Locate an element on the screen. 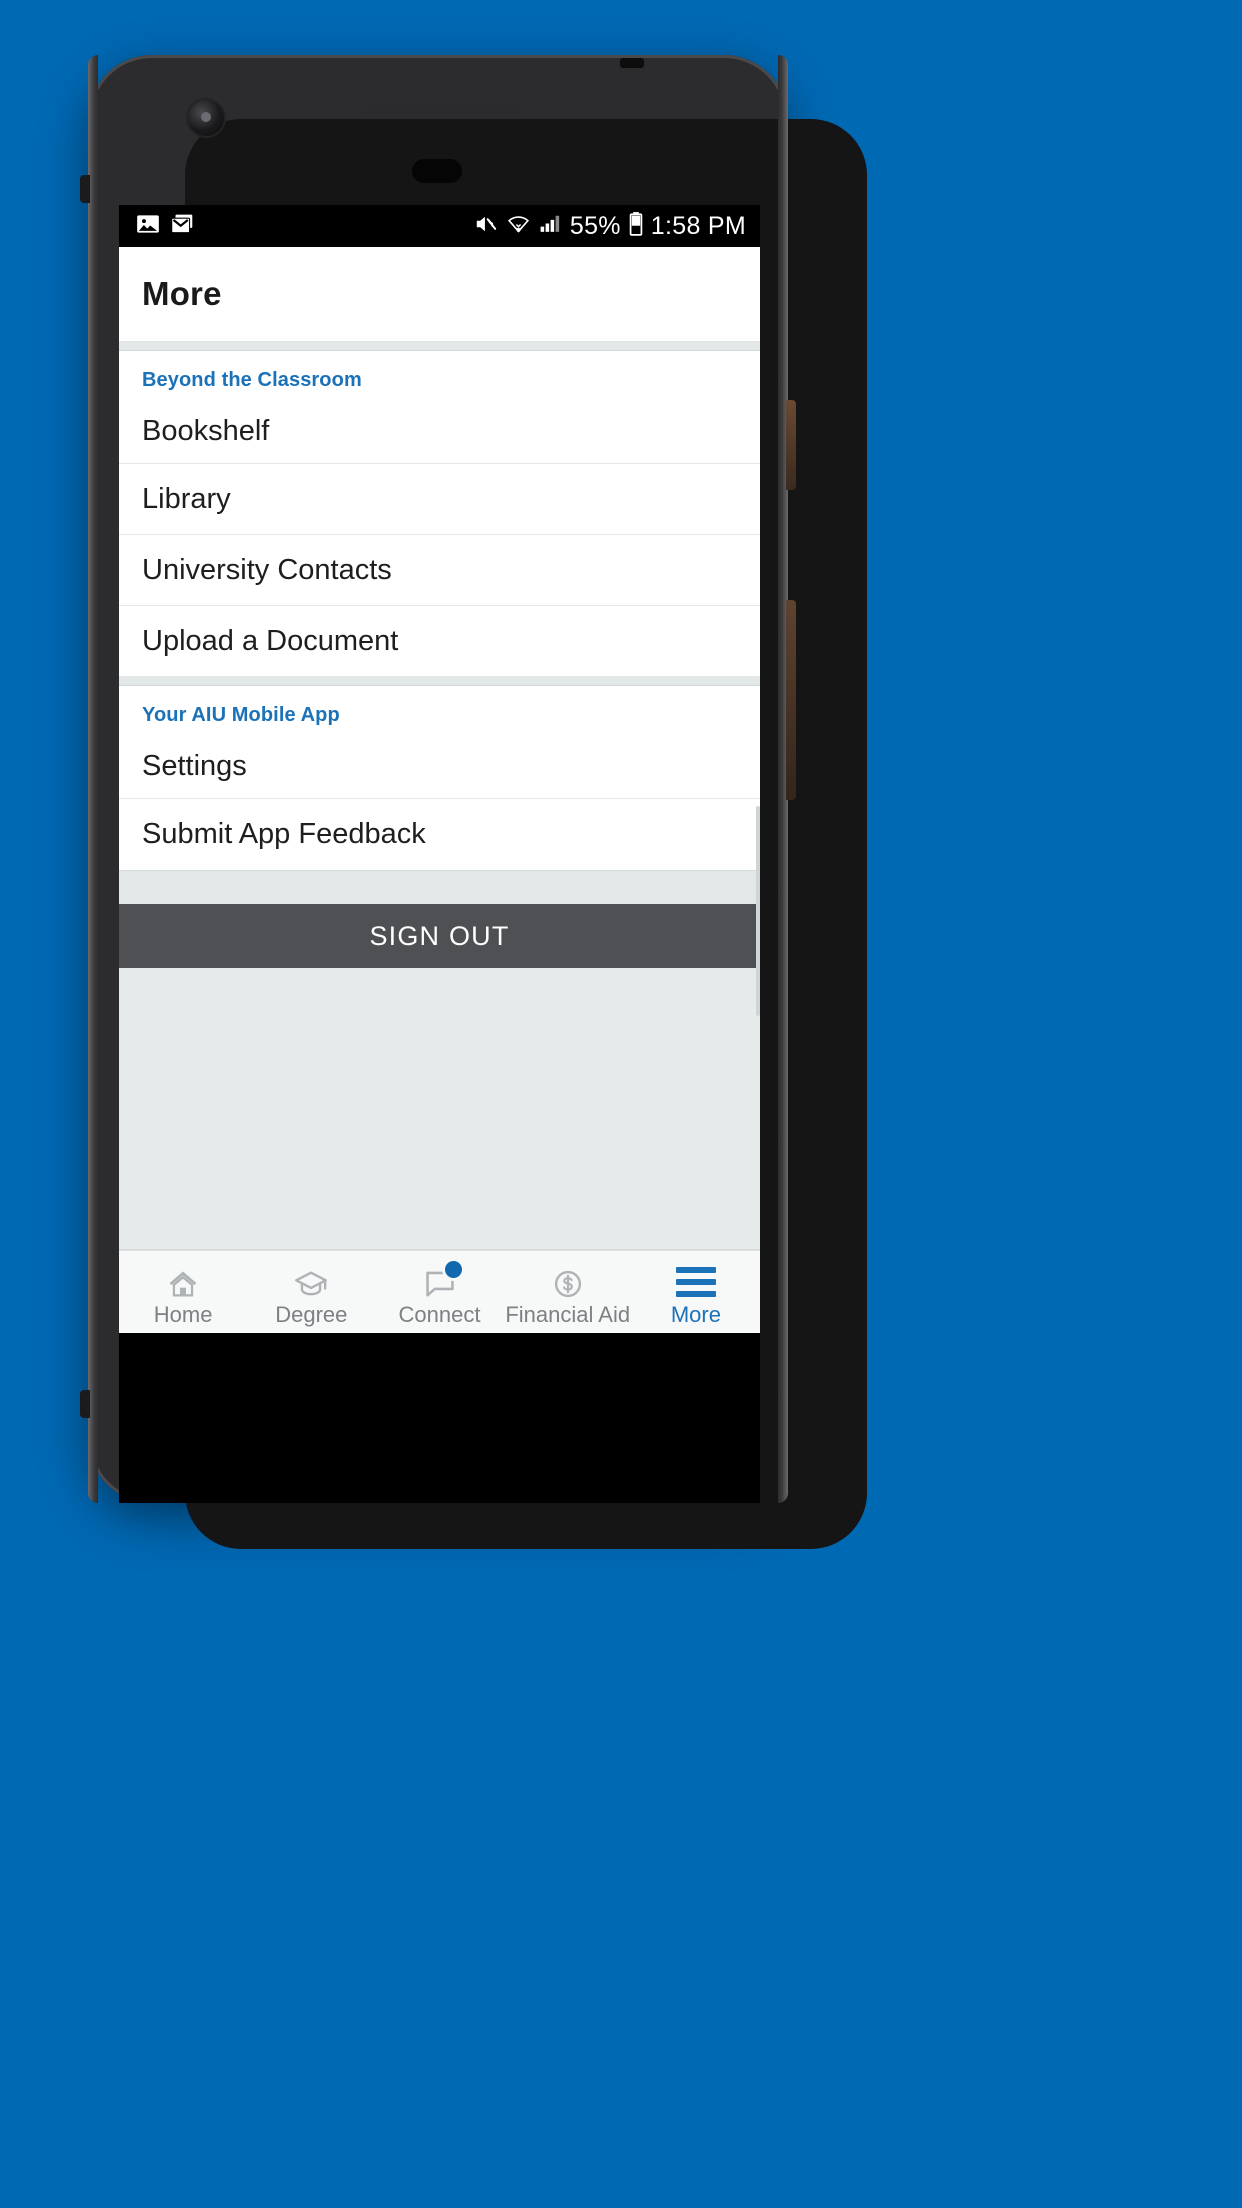  list-item-label: Bookshelf is located at coordinates (206, 431).